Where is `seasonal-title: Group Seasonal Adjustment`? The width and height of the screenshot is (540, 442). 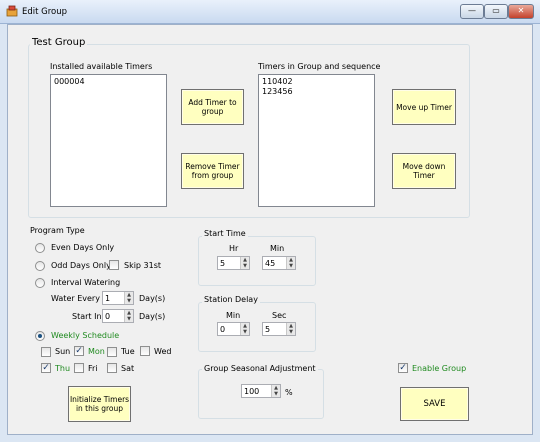 seasonal-title: Group Seasonal Adjustment is located at coordinates (260, 368).